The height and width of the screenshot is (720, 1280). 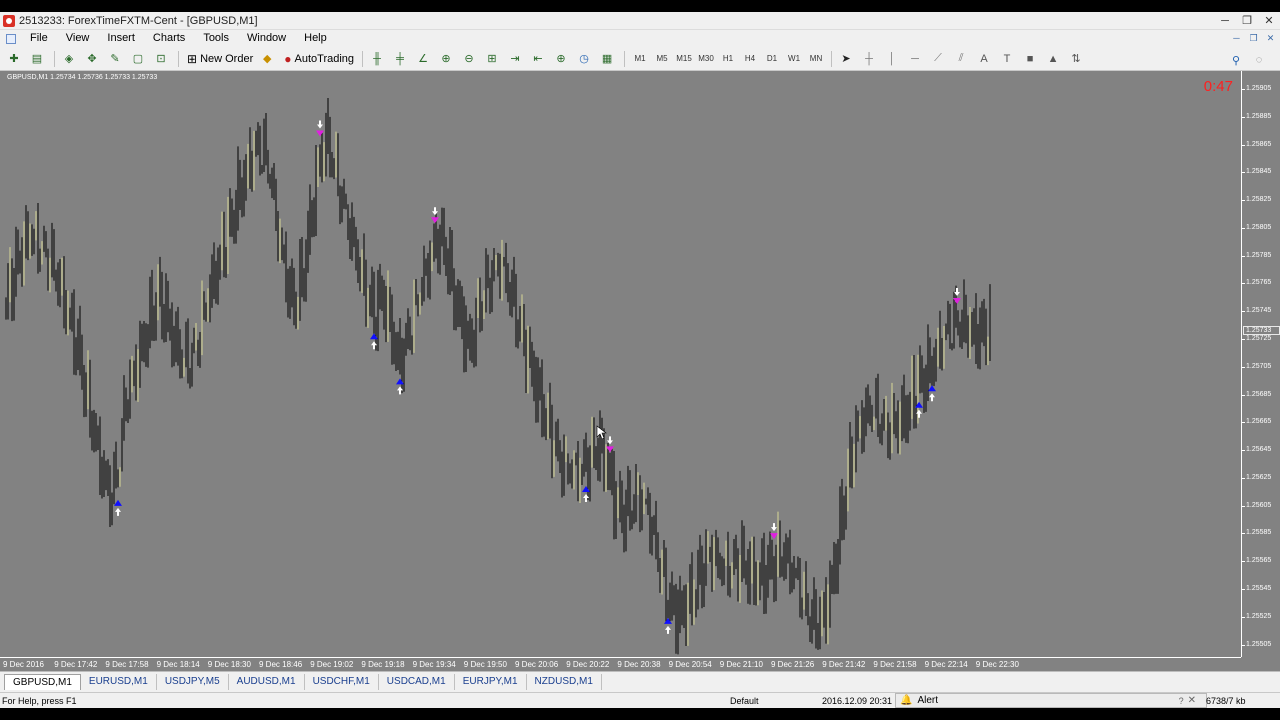 What do you see at coordinates (11, 38) in the screenshot?
I see `document-icon` at bounding box center [11, 38].